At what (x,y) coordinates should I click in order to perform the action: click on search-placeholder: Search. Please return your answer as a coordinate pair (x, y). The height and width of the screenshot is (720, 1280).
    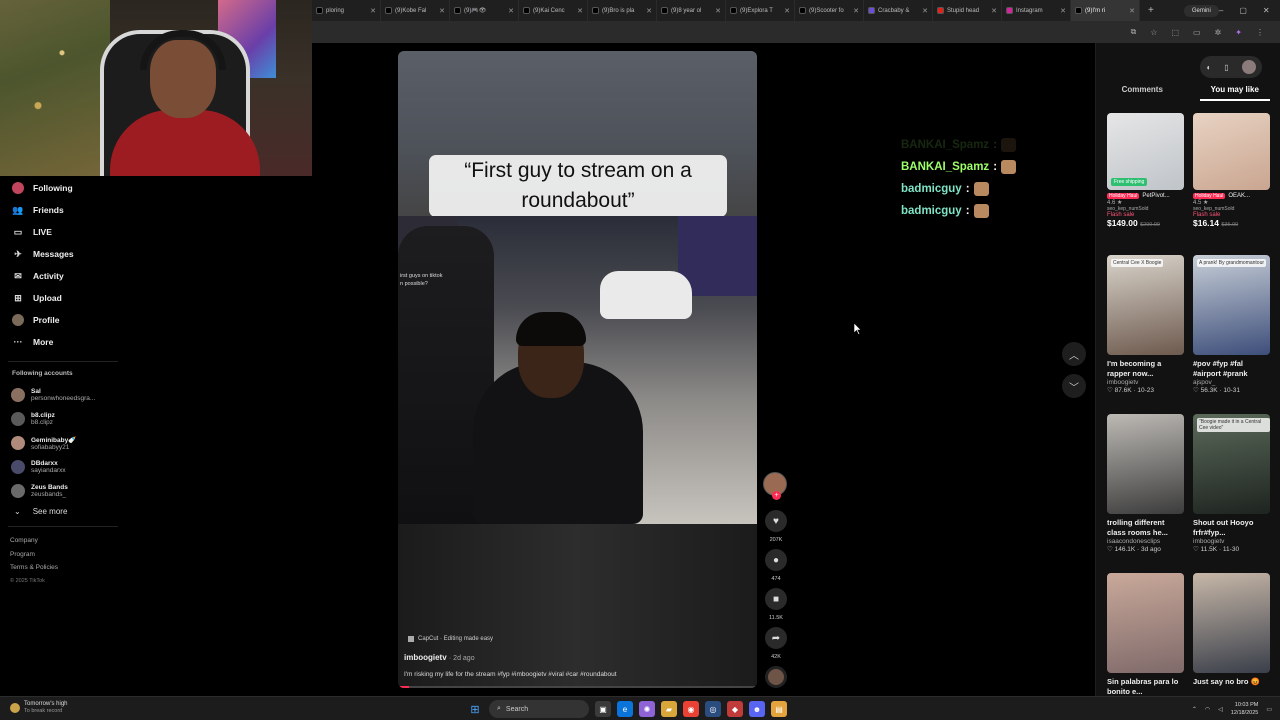
    Looking at the image, I should click on (517, 709).